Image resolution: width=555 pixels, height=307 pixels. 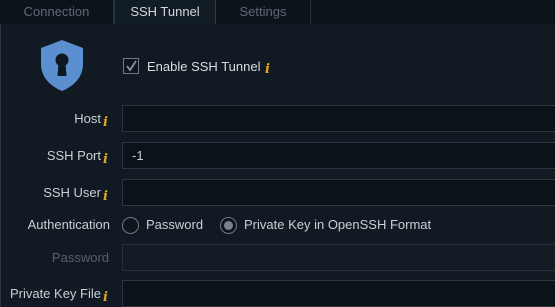 What do you see at coordinates (263, 12) in the screenshot?
I see `tab-settings: Settings` at bounding box center [263, 12].